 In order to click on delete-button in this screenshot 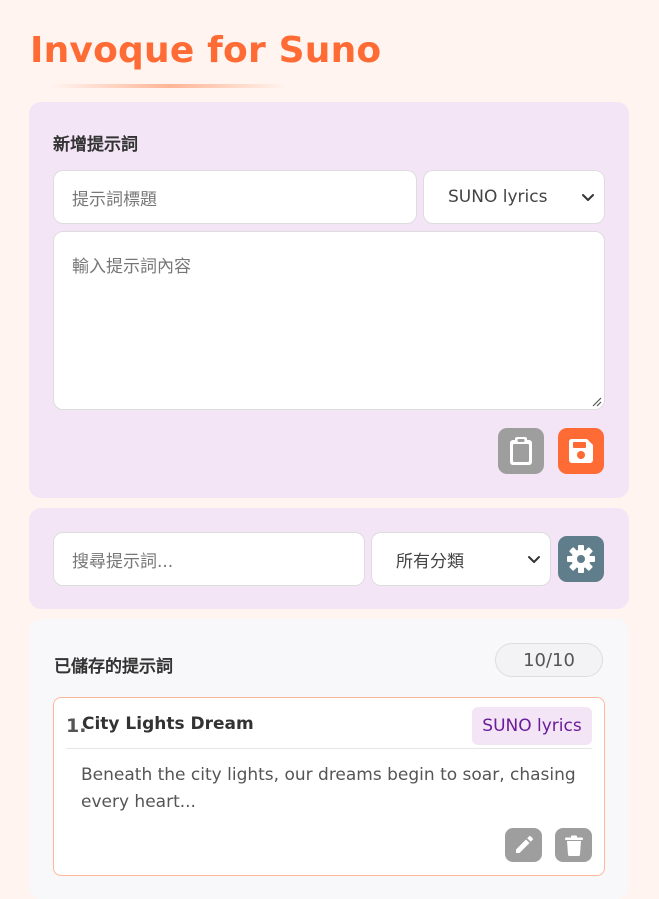, I will do `click(573, 845)`.